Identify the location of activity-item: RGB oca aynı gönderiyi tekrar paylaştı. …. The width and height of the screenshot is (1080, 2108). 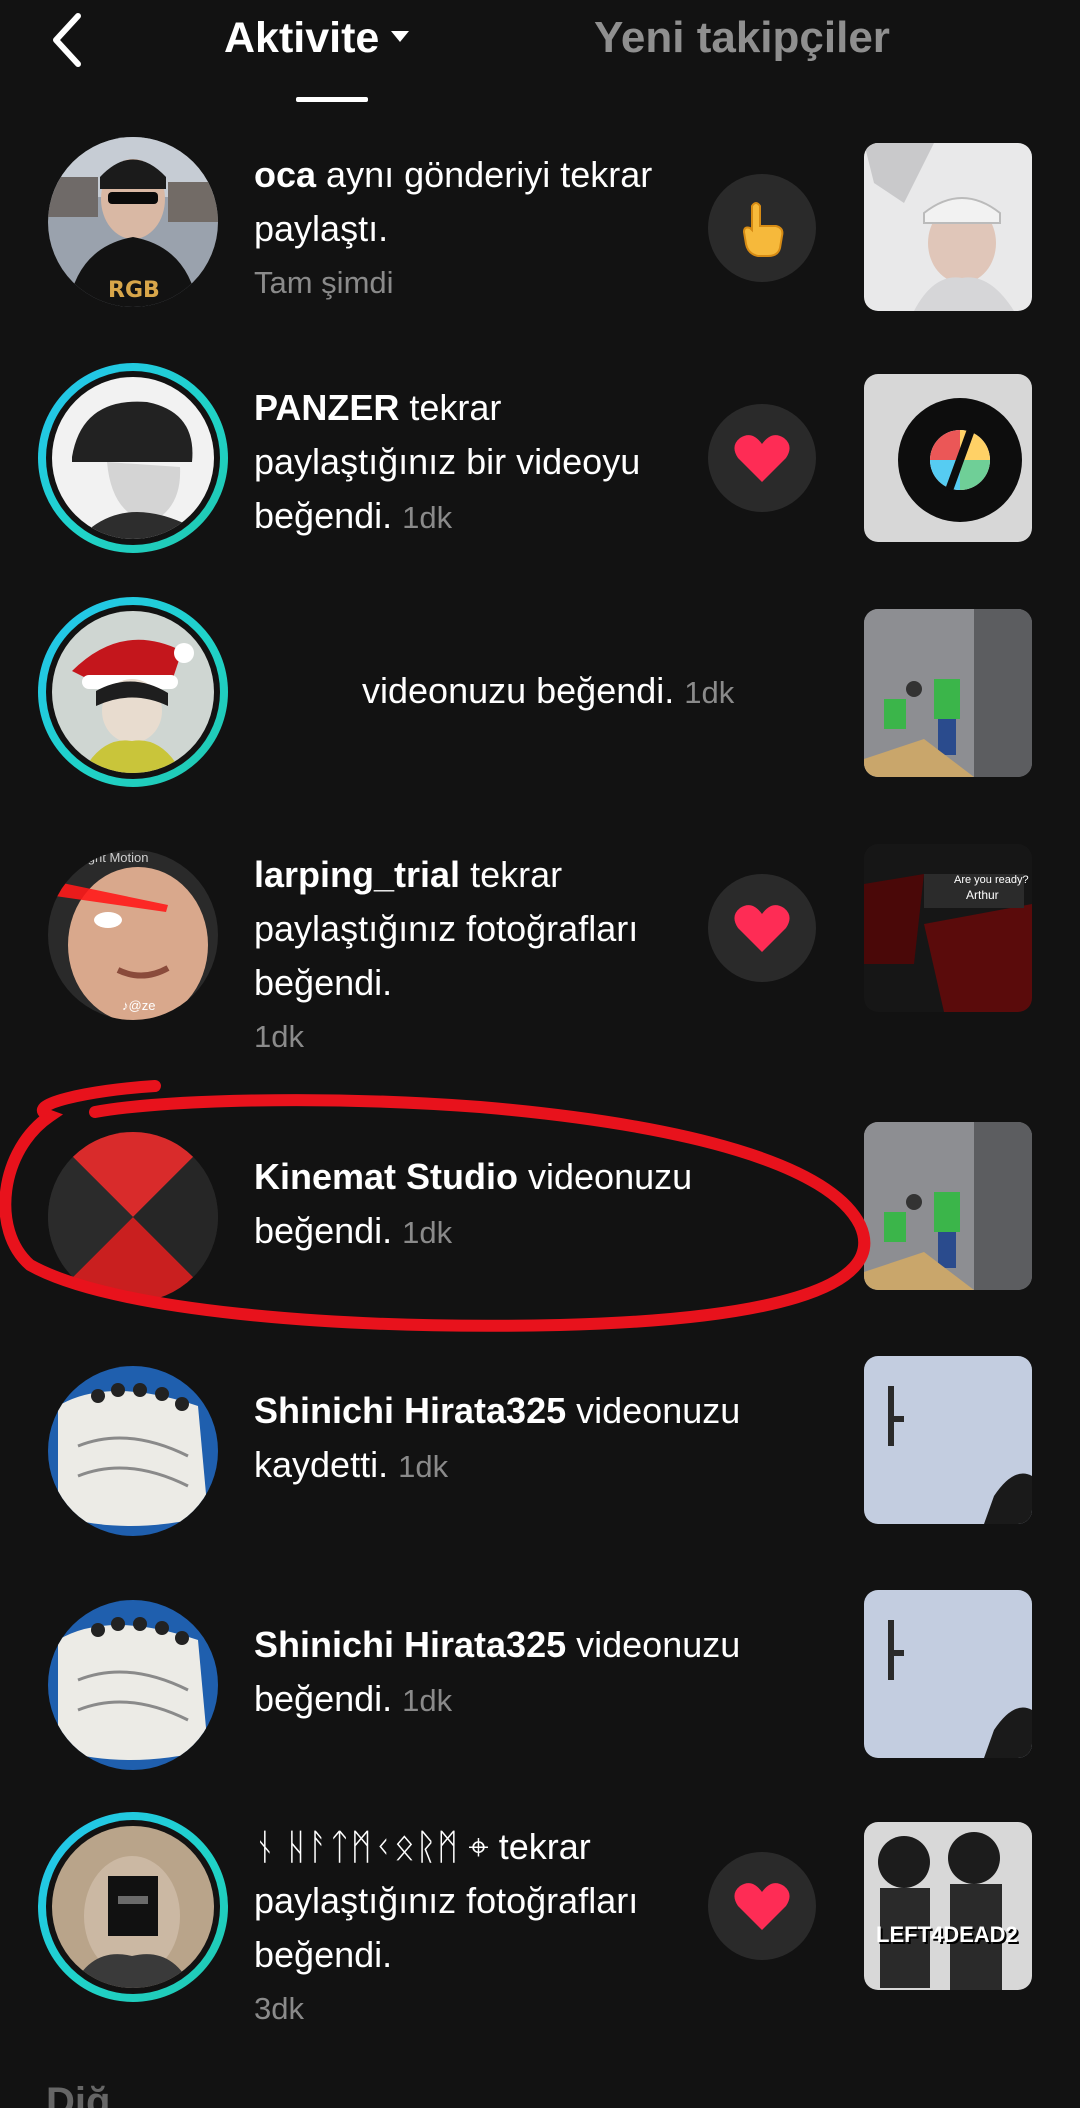
(540, 227).